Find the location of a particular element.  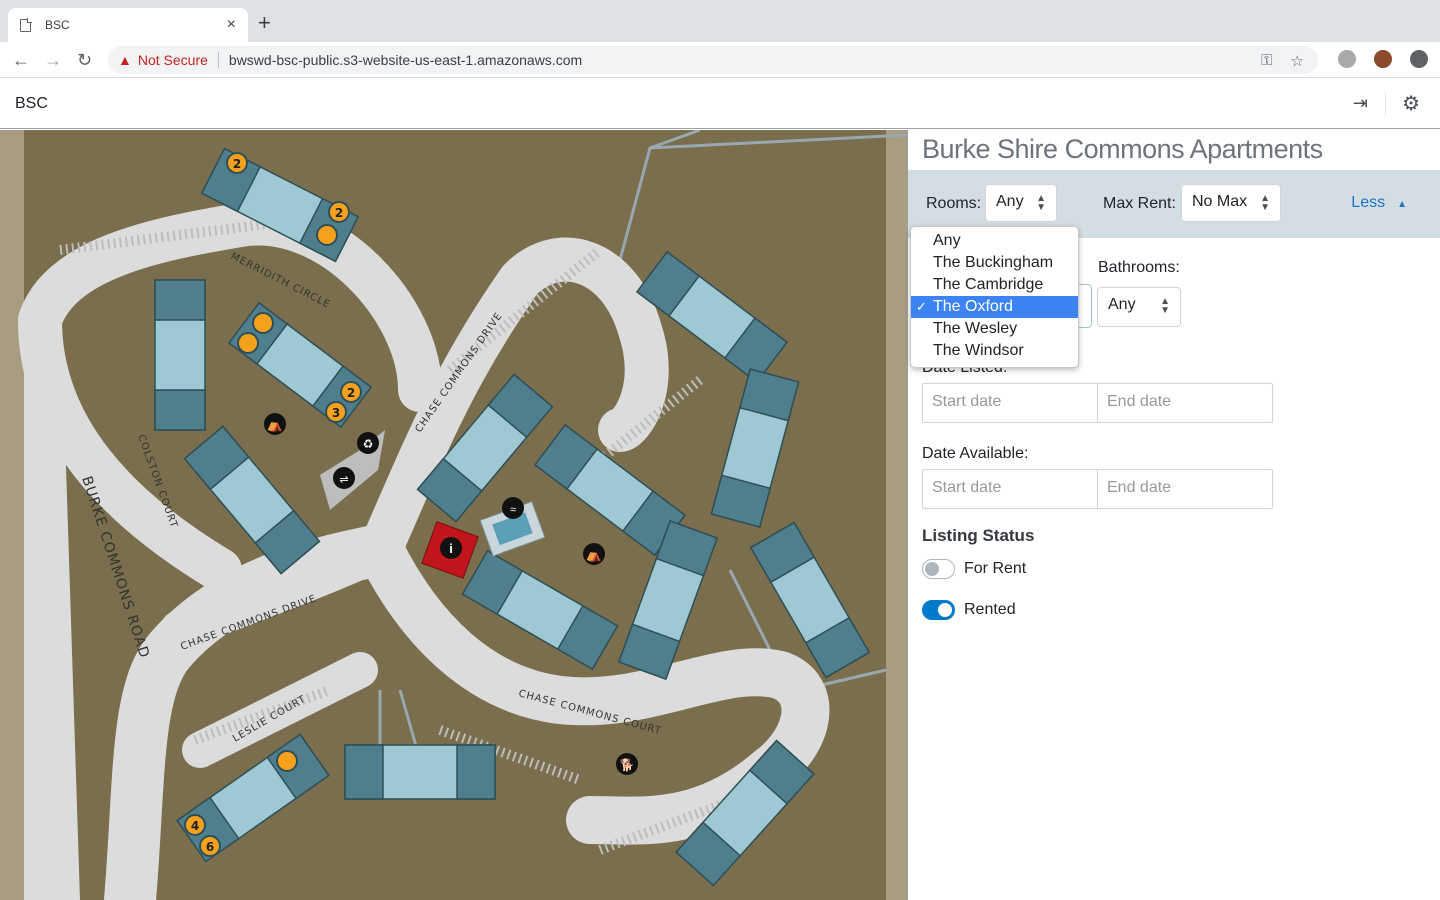

date-available-label: Date Available: is located at coordinates (975, 453).